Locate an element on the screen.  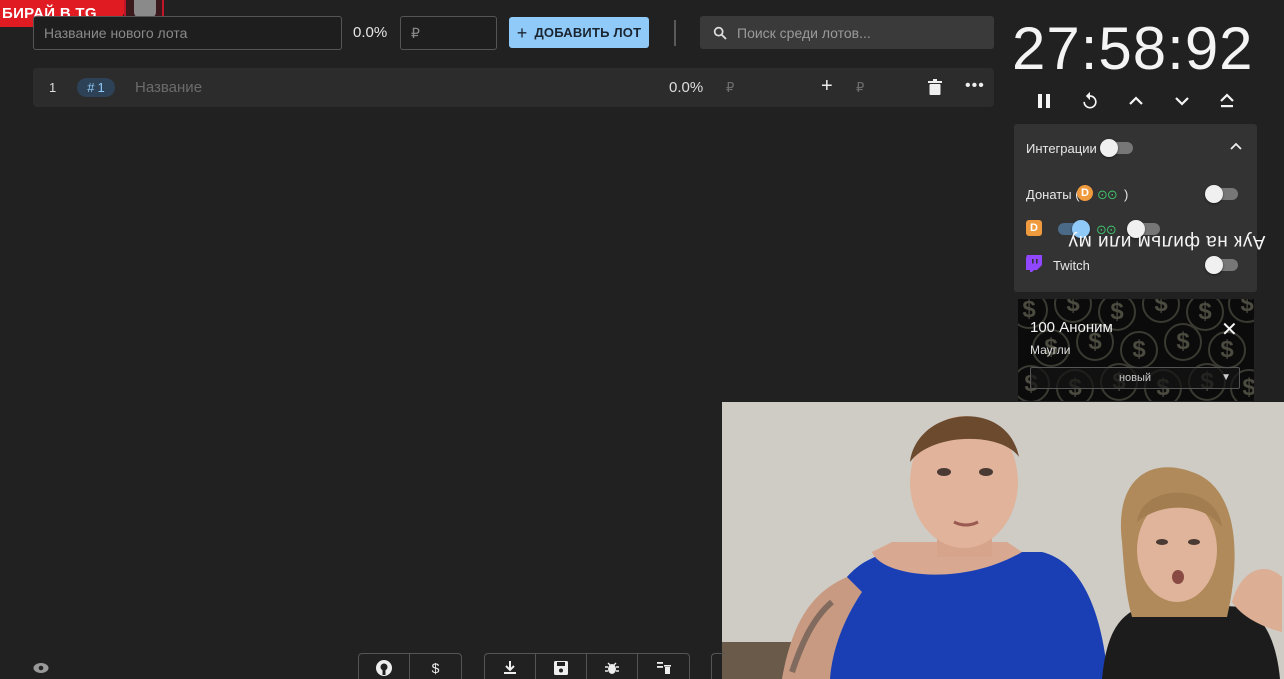
more-icon: ••• is located at coordinates (975, 86).